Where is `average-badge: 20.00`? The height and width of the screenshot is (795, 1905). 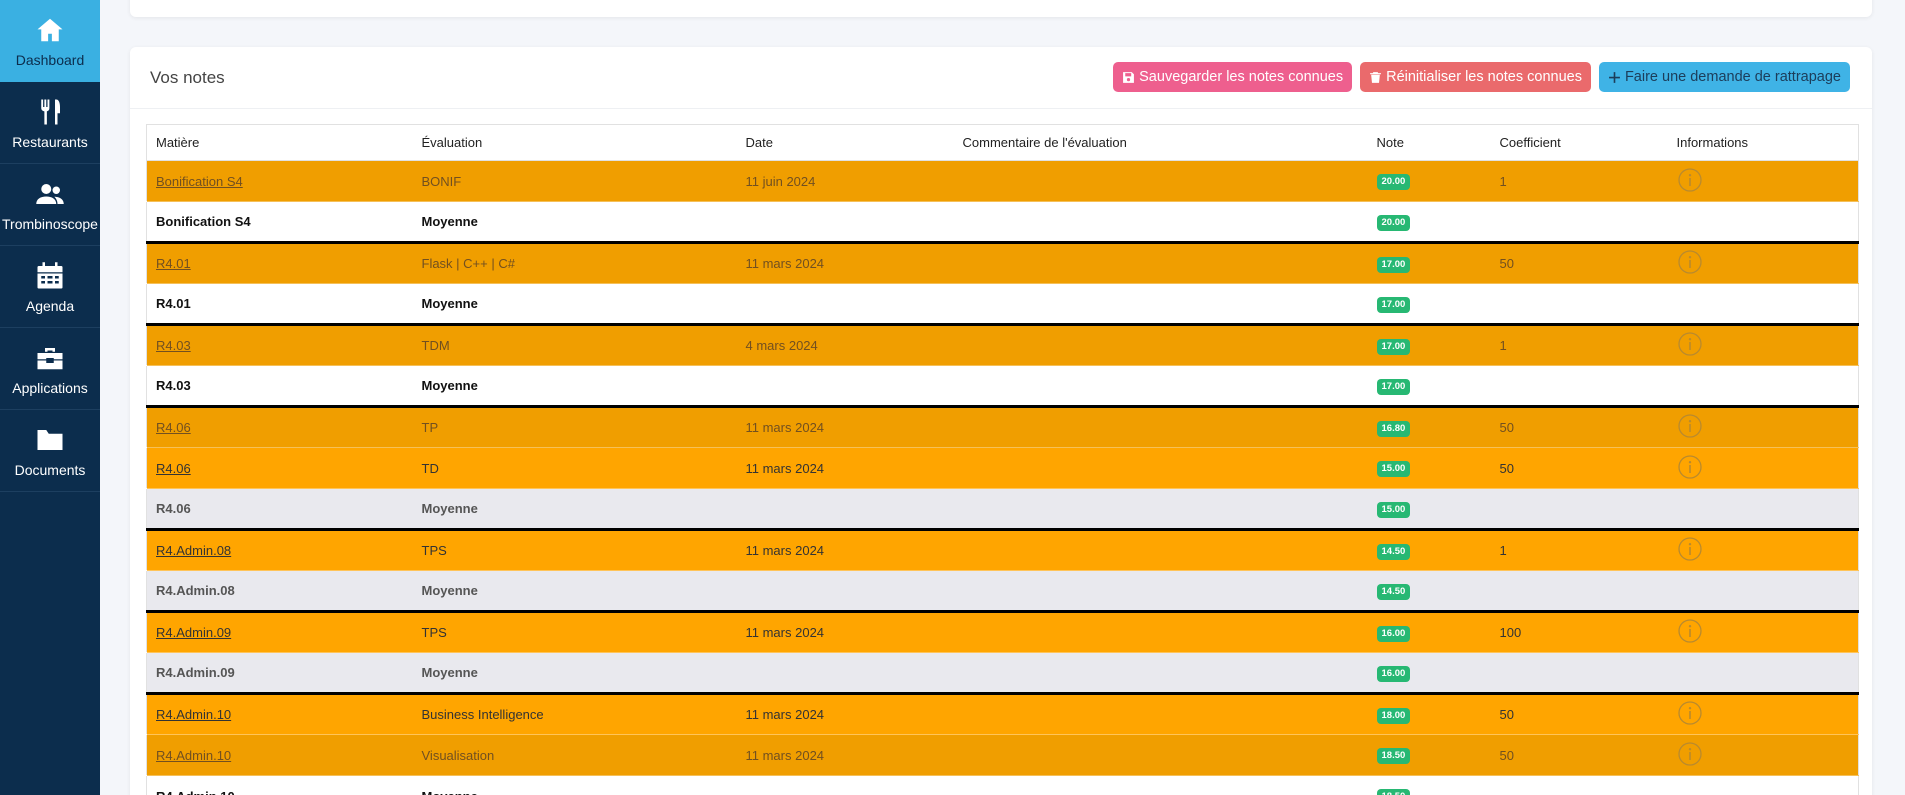
average-badge: 20.00 is located at coordinates (1393, 222).